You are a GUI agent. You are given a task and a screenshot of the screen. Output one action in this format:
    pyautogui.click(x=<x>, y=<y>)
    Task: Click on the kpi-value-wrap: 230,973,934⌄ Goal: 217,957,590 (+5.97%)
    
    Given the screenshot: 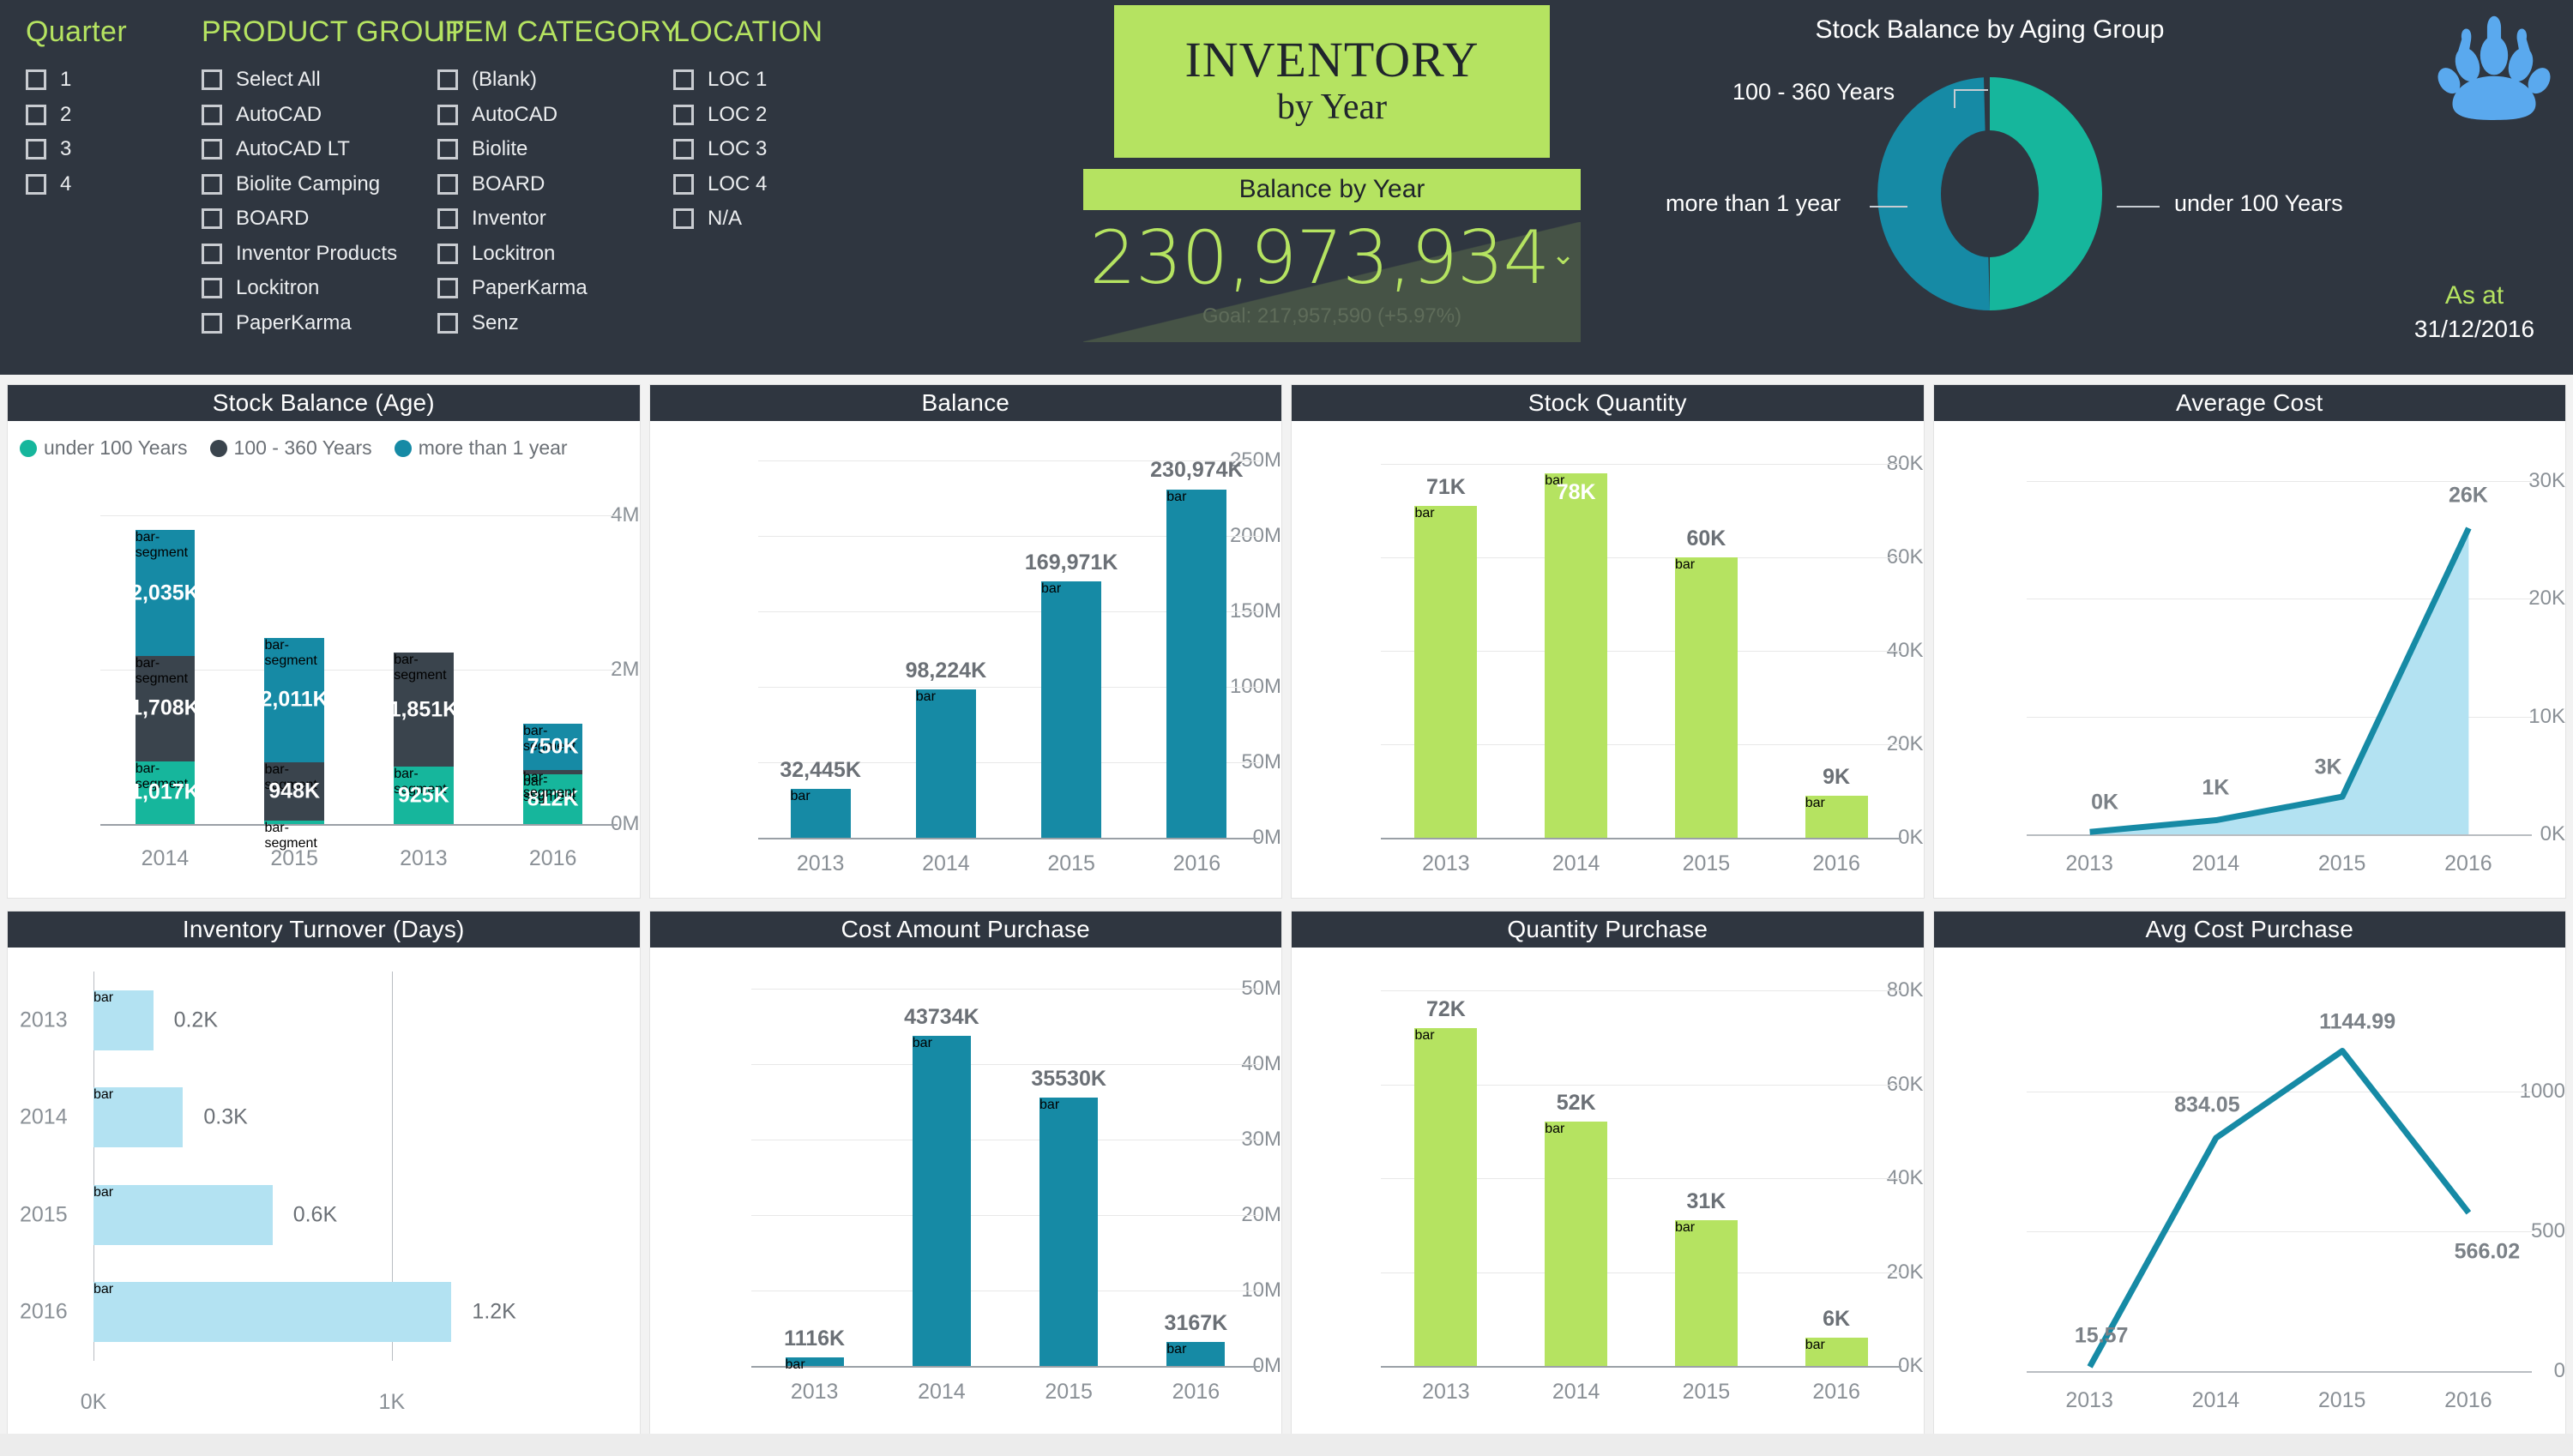 What is the action you would take?
    pyautogui.click(x=1332, y=279)
    